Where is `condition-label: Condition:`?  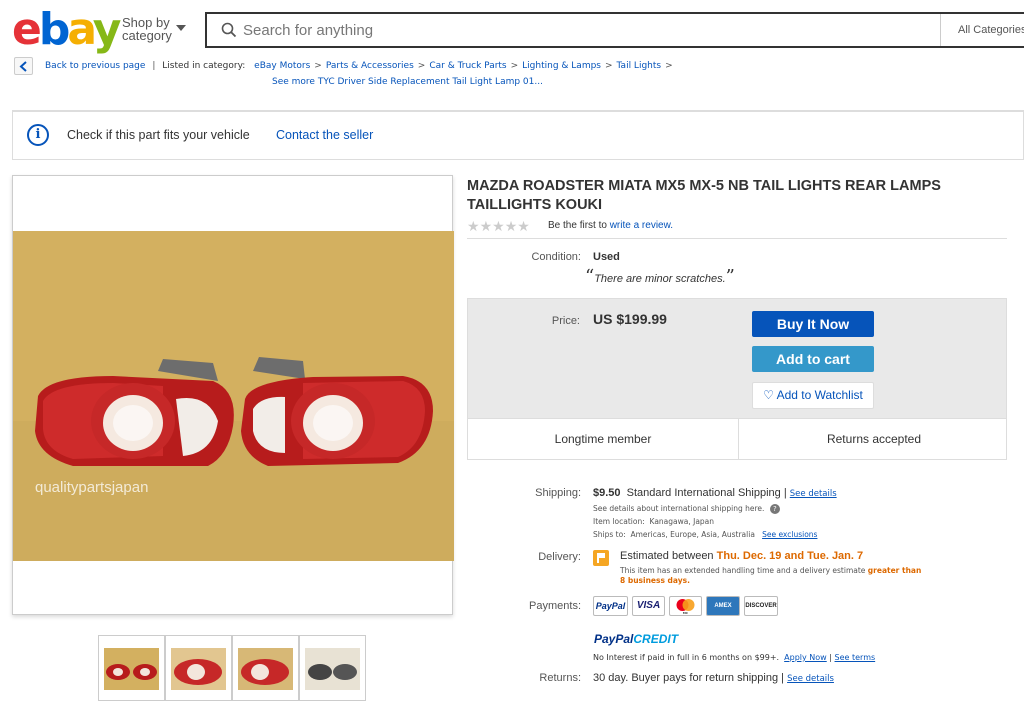 condition-label: Condition: is located at coordinates (556, 257).